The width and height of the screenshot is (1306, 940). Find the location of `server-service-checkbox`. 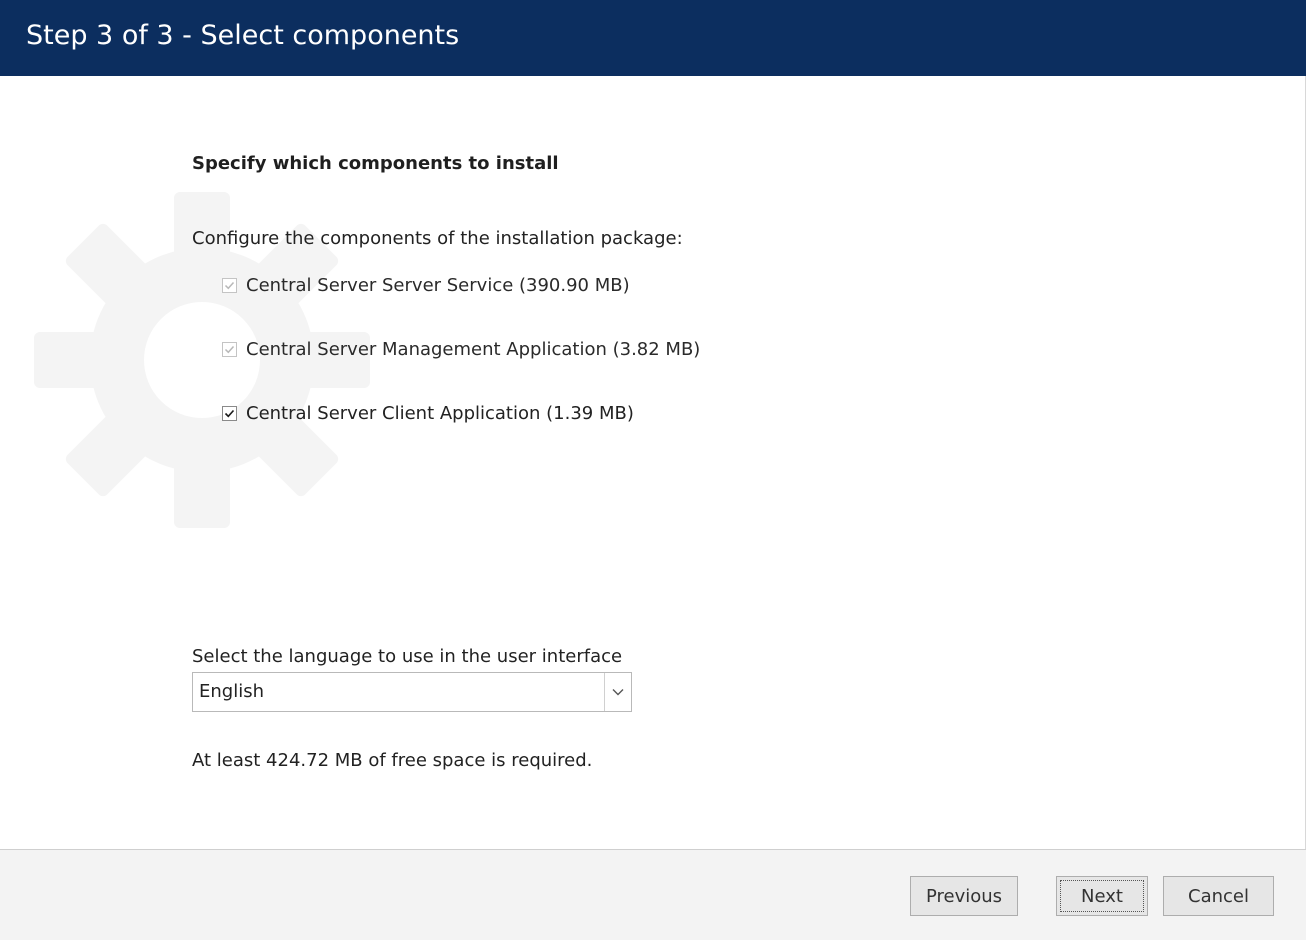

server-service-checkbox is located at coordinates (229, 285).